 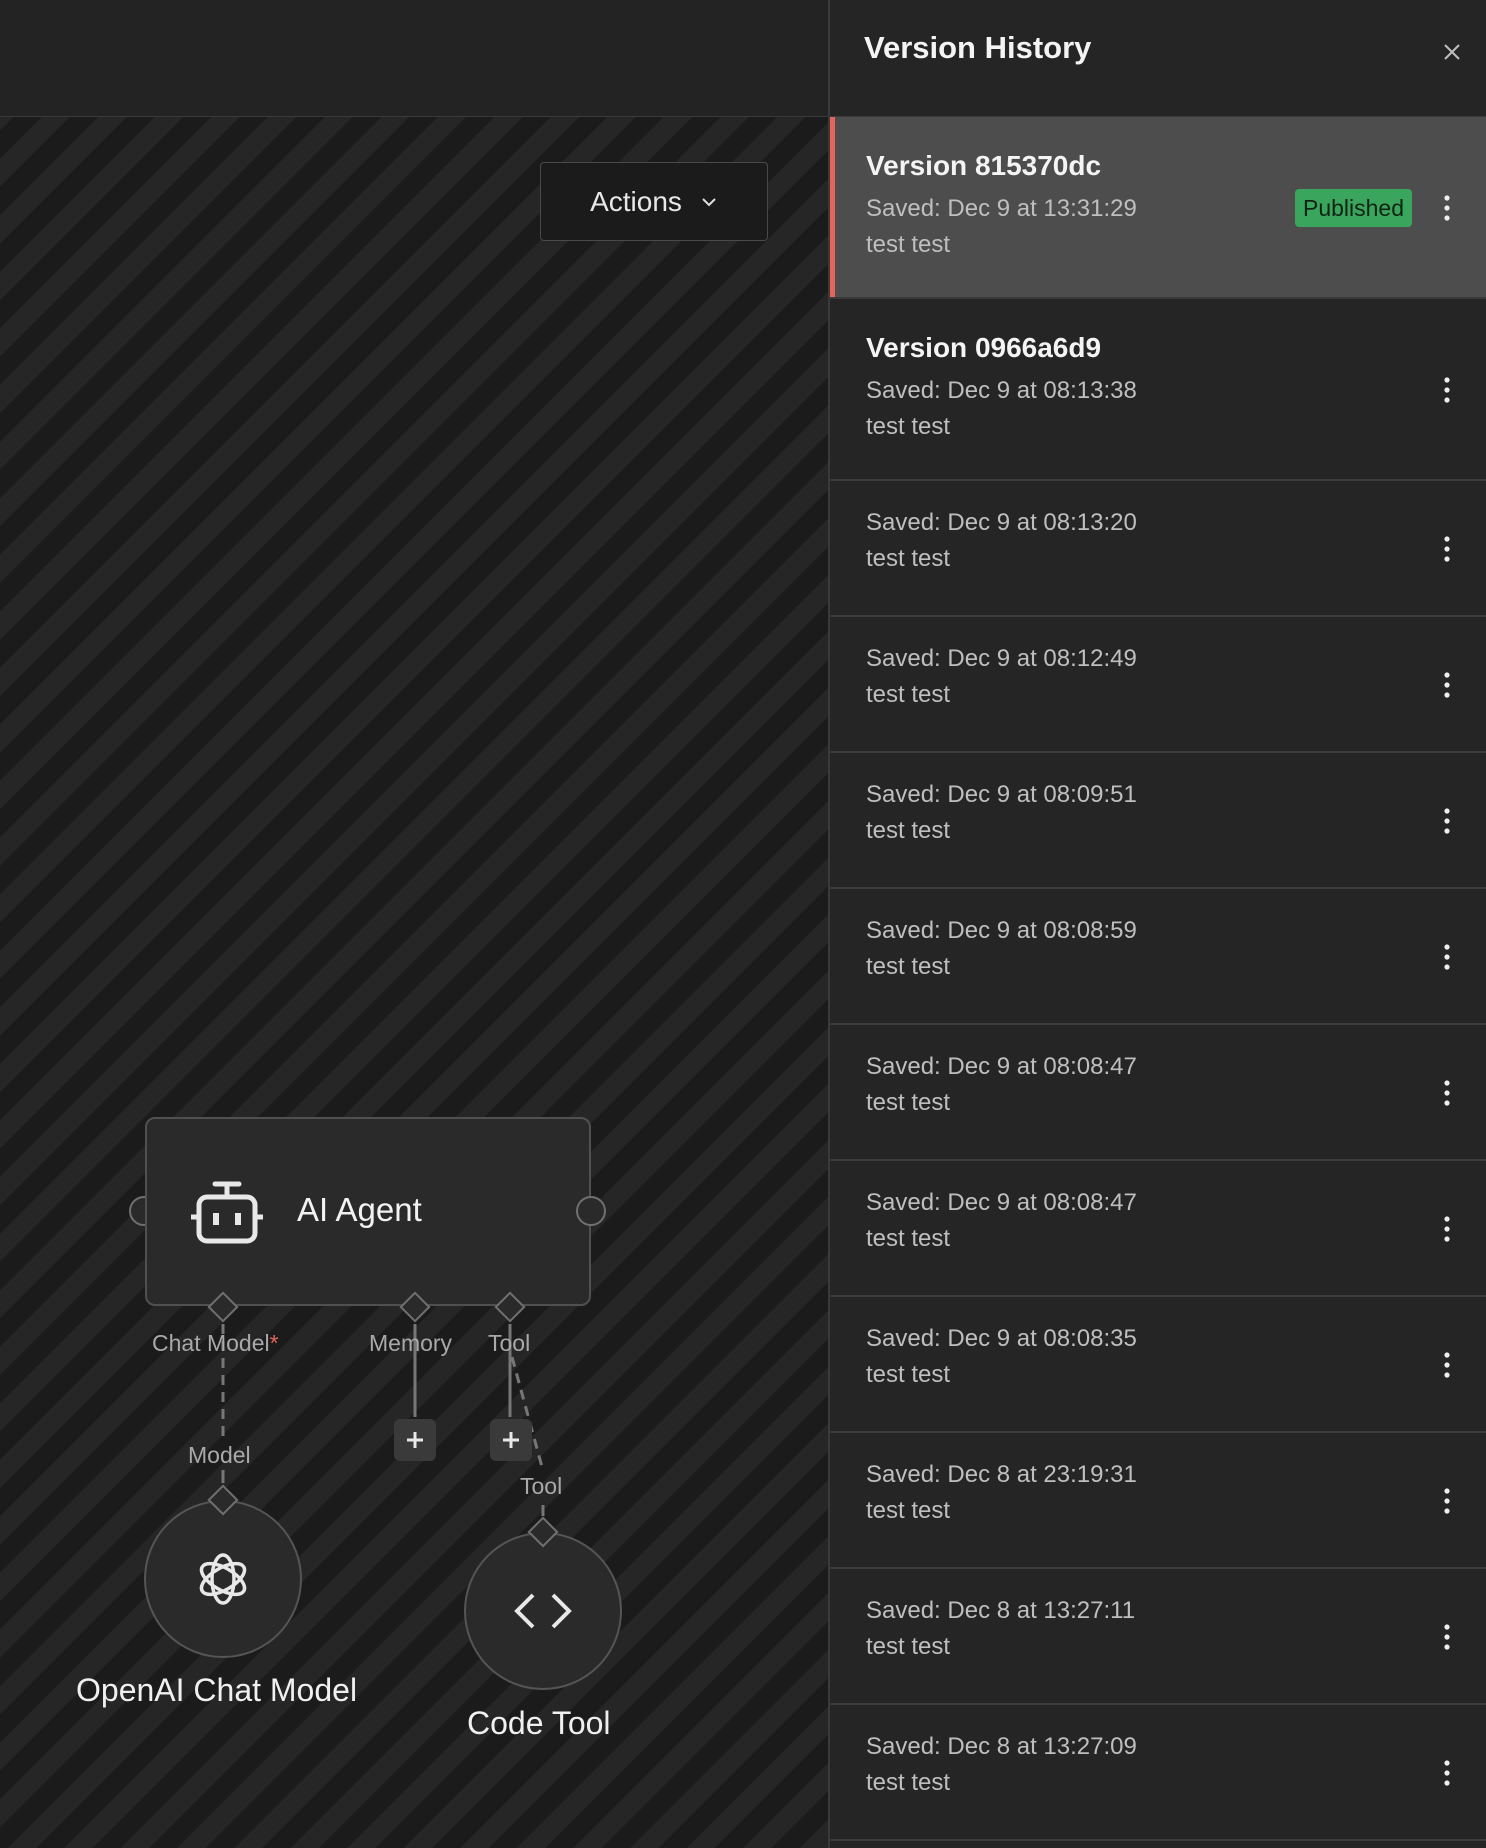 What do you see at coordinates (211, 1343) in the screenshot?
I see `chat-model-label-text: Chat Model` at bounding box center [211, 1343].